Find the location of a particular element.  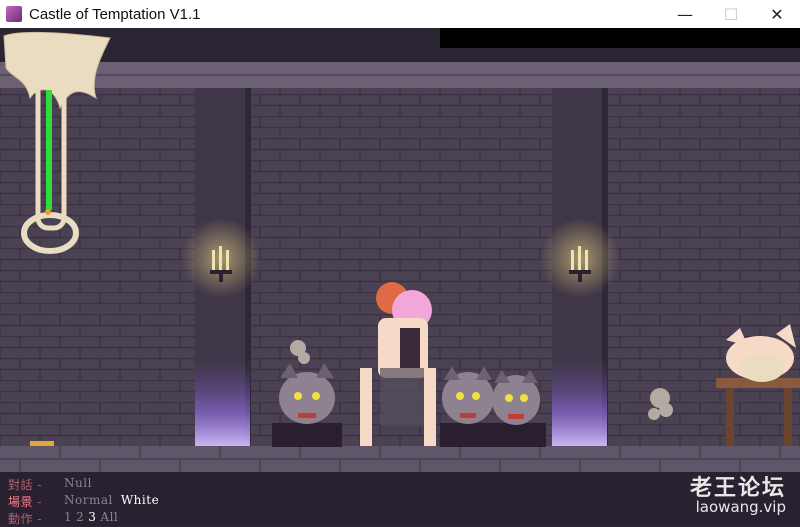

action-label: 動作 - is located at coordinates (25, 519).